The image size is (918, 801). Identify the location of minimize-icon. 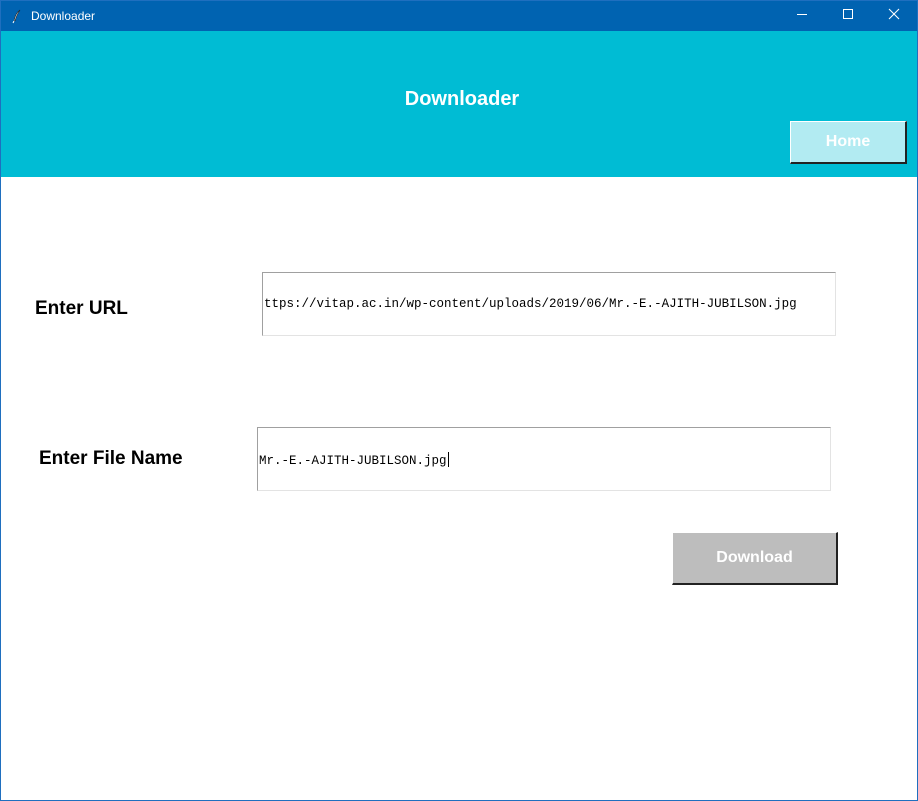
(802, 16).